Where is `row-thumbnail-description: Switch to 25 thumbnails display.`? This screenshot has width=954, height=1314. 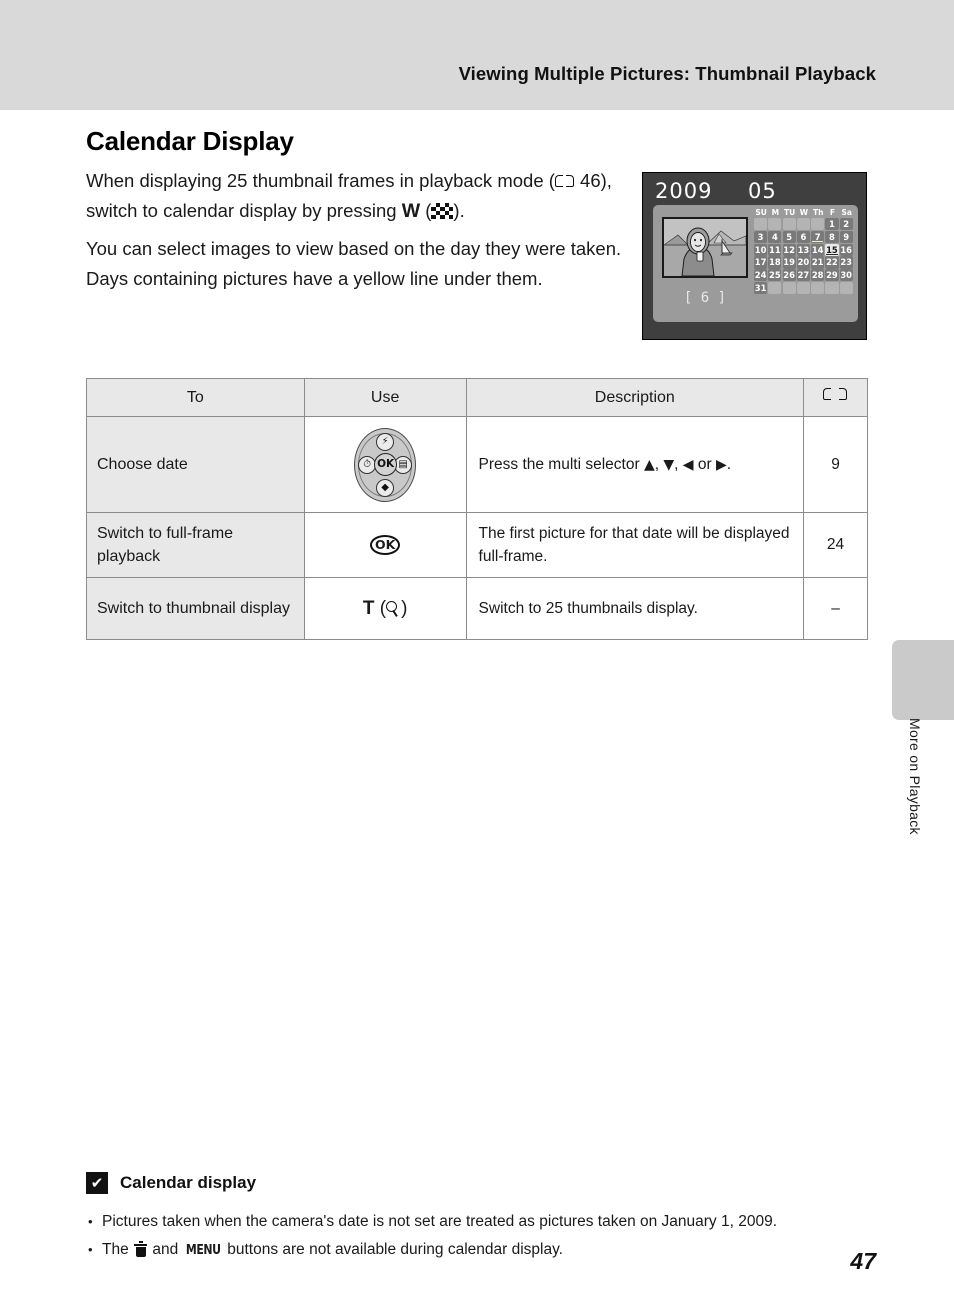 row-thumbnail-description: Switch to 25 thumbnails display. is located at coordinates (635, 608).